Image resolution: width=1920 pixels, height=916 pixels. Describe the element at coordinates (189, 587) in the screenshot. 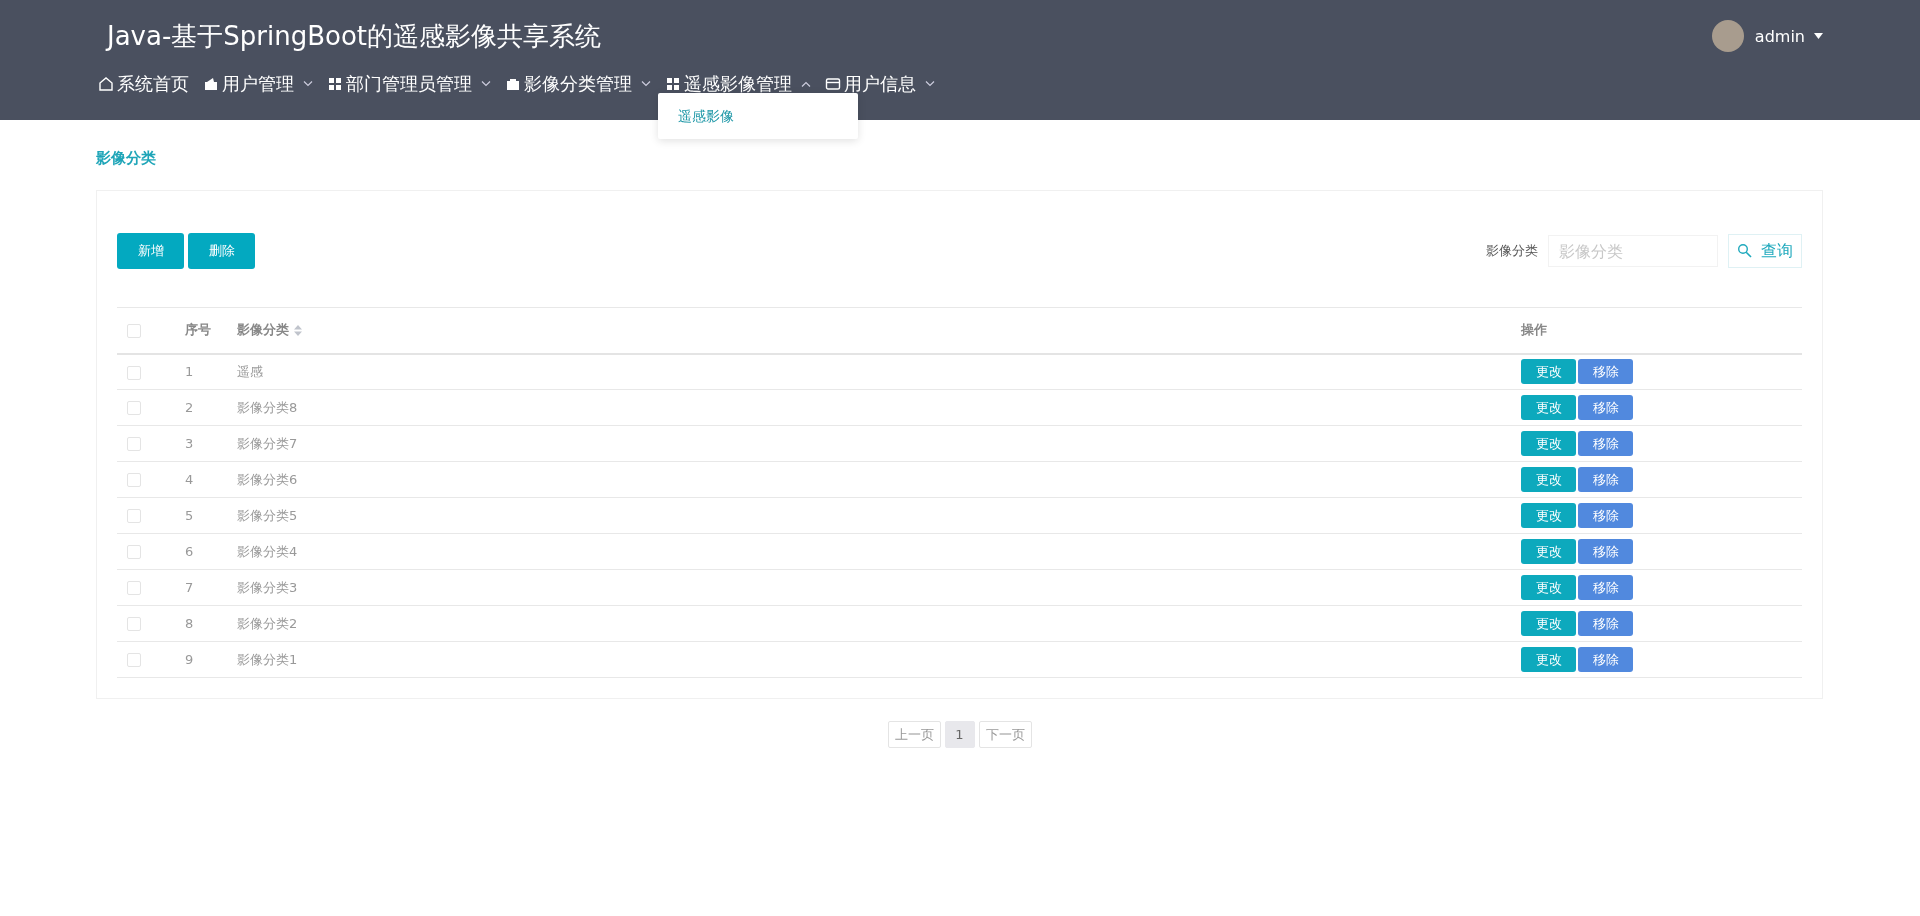

I see `table-cell: 7` at that location.